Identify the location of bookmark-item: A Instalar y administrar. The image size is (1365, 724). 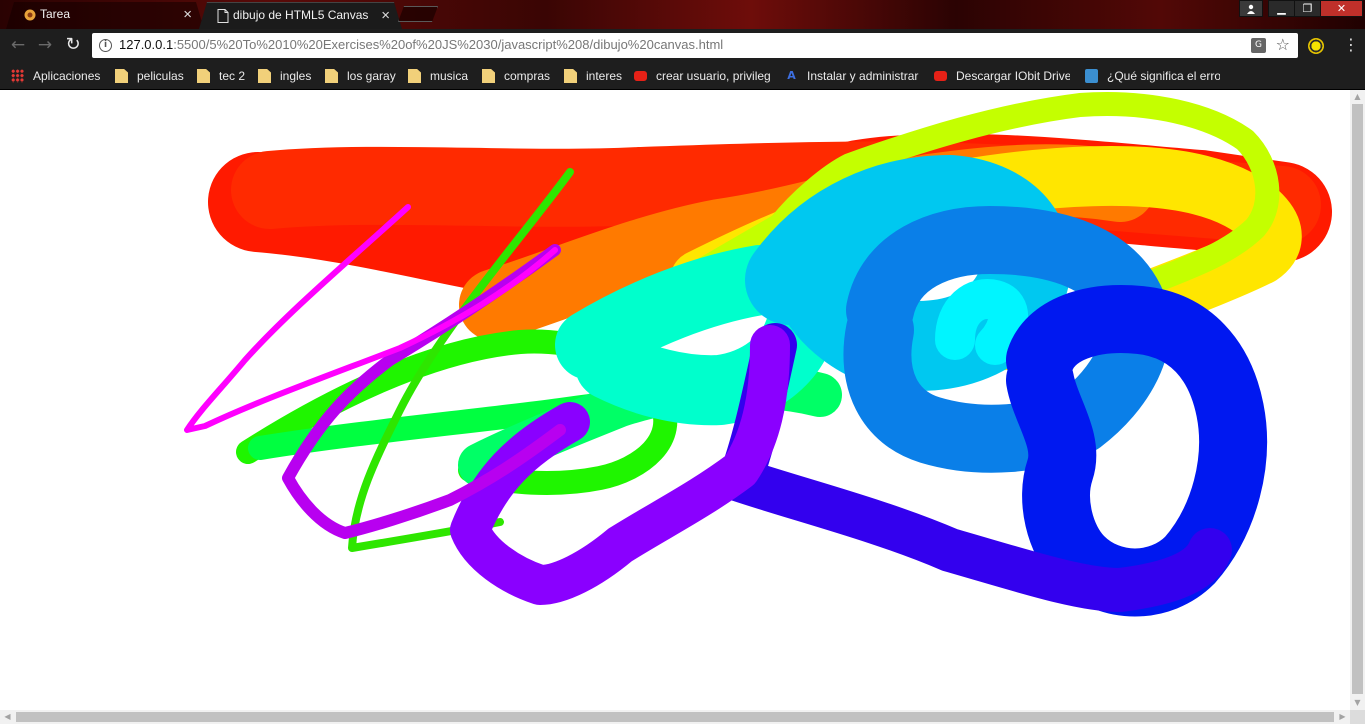
(852, 76).